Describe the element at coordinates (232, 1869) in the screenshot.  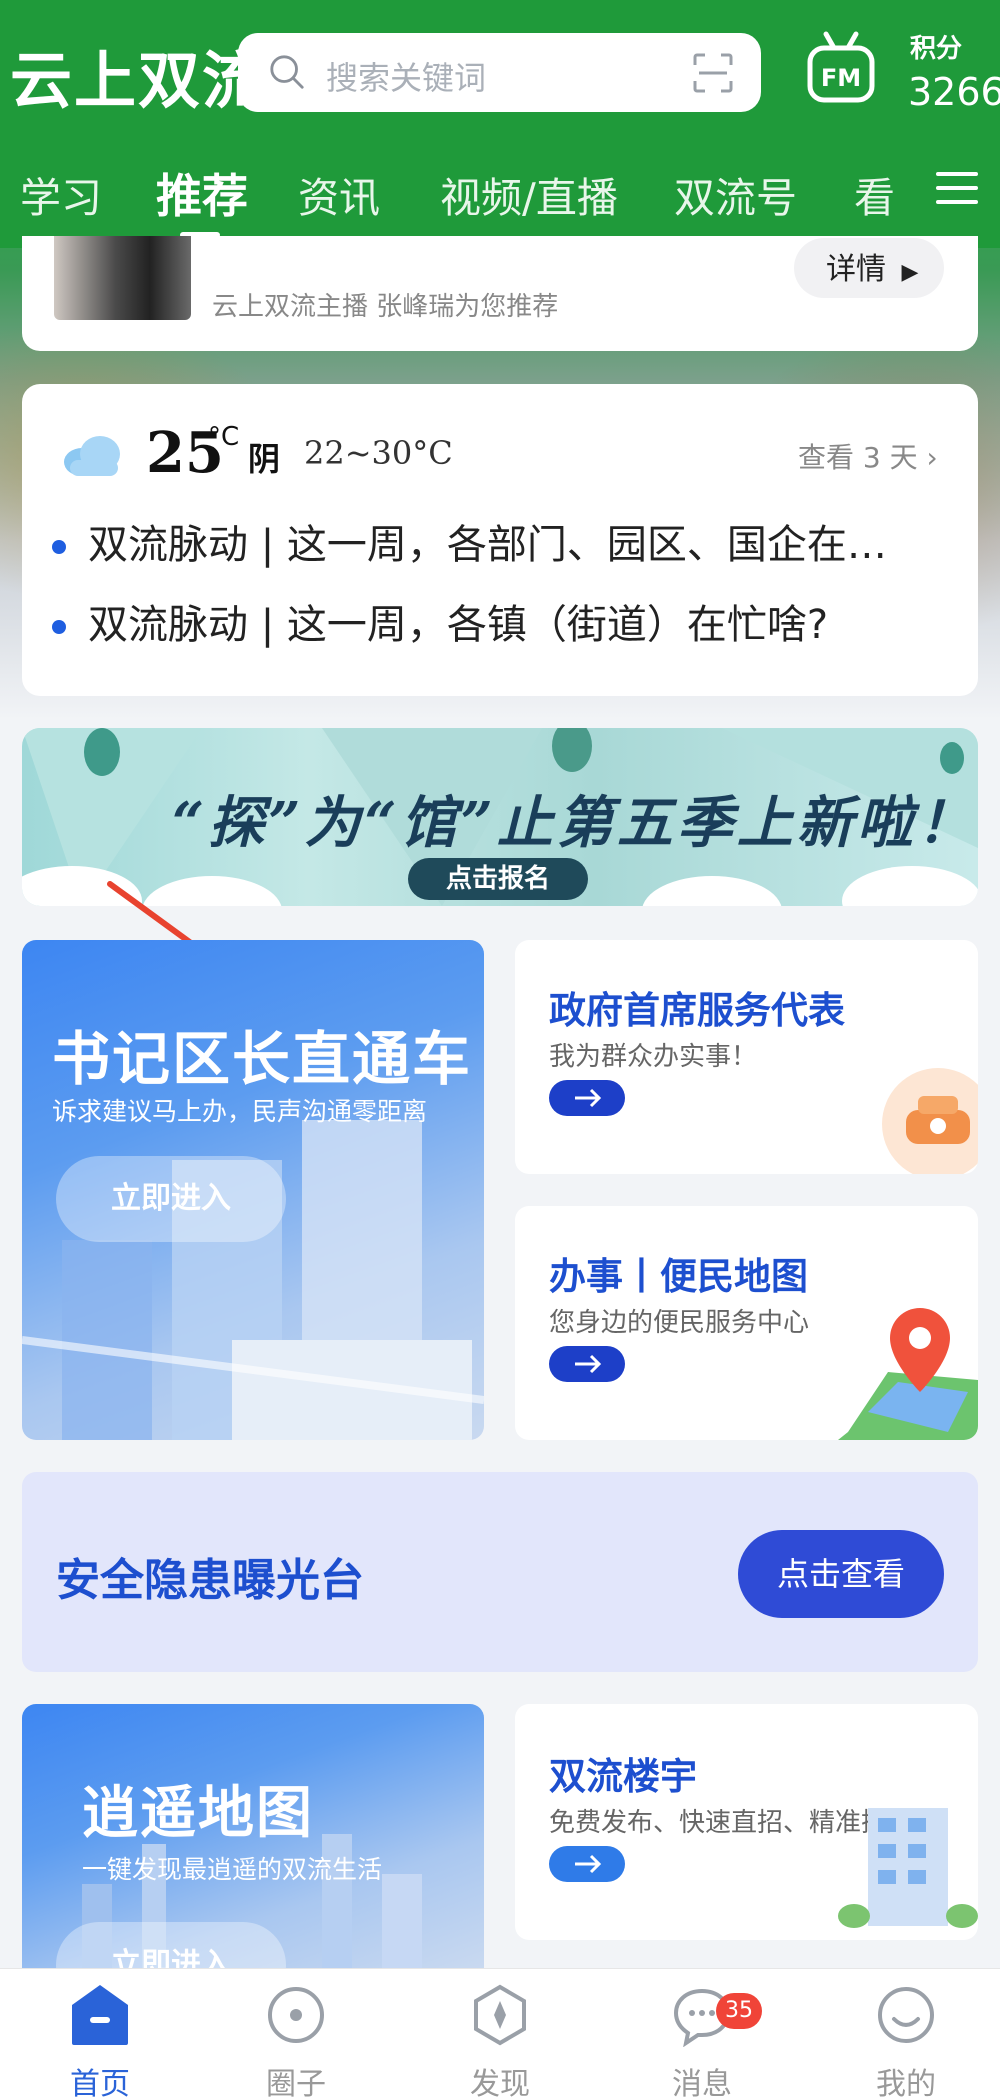
I see `leisure-map-subtitle: 一键发现最逍遥的双流生活` at that location.